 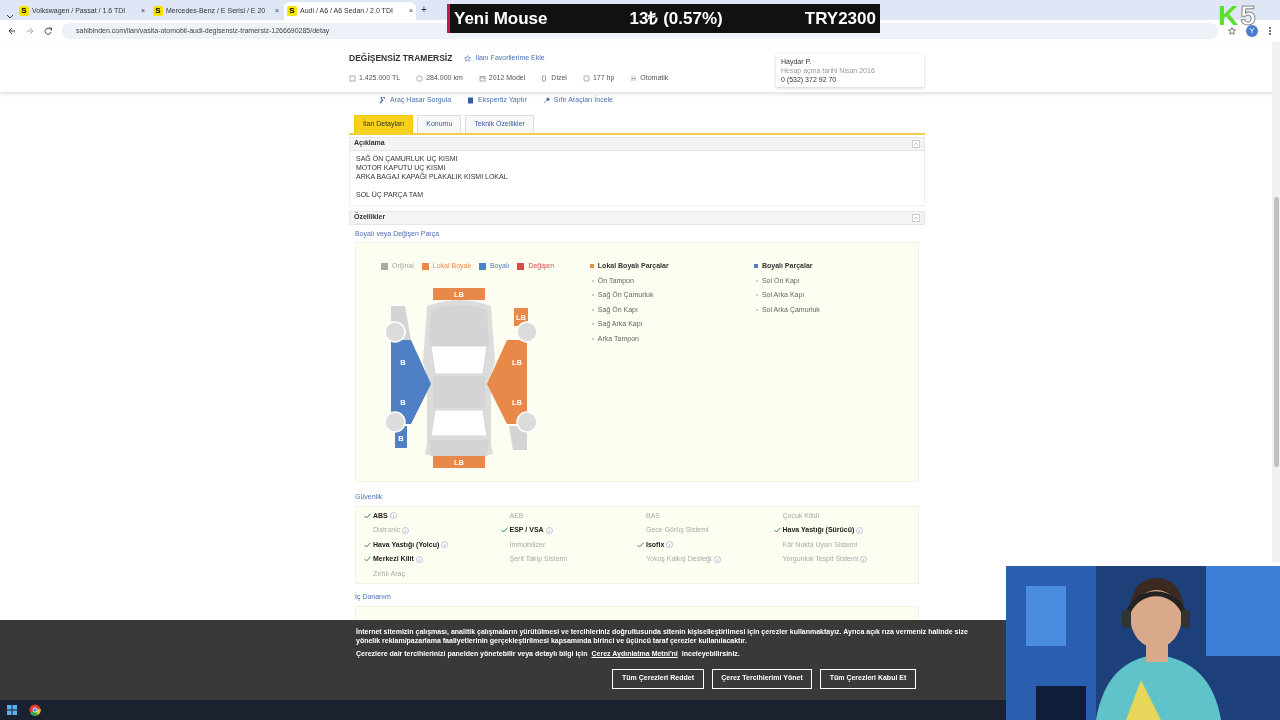 I want to click on browser-icon, so click(x=35, y=710).